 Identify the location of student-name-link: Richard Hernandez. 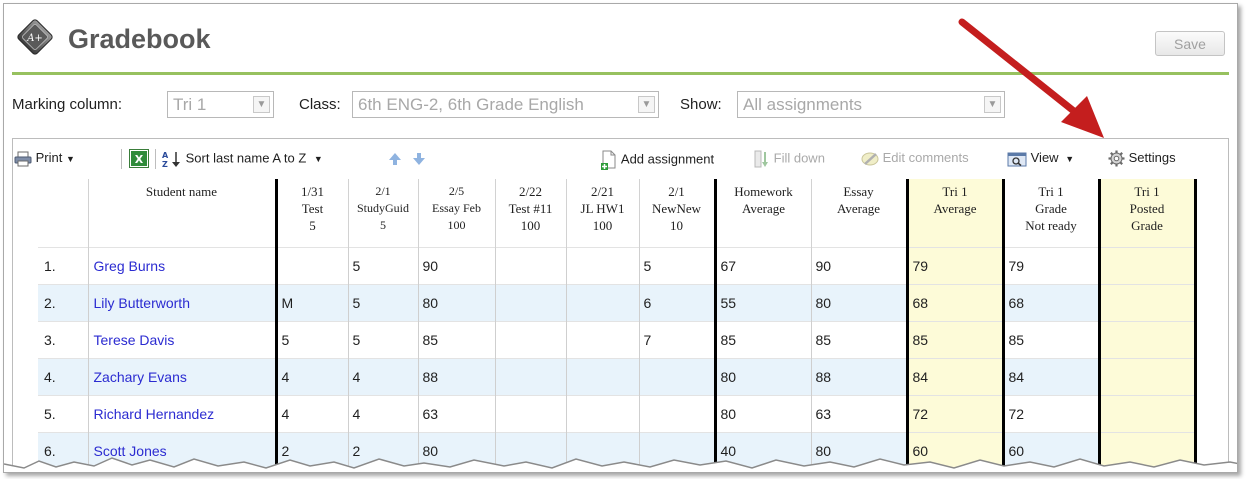
(182, 413).